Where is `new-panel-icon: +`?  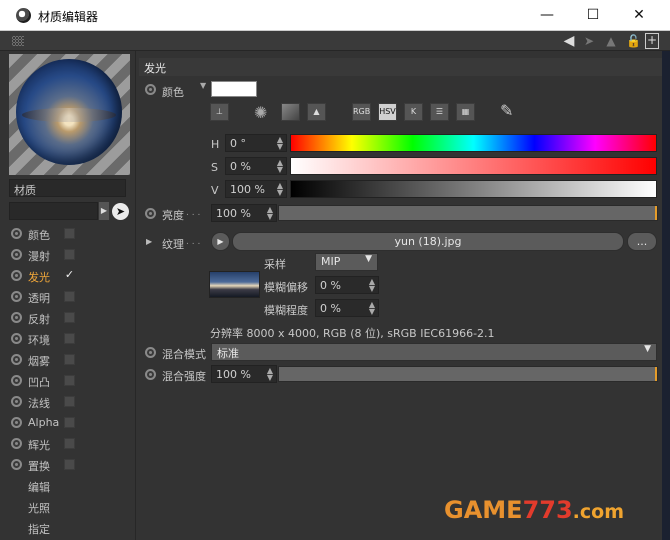 new-panel-icon: + is located at coordinates (652, 41).